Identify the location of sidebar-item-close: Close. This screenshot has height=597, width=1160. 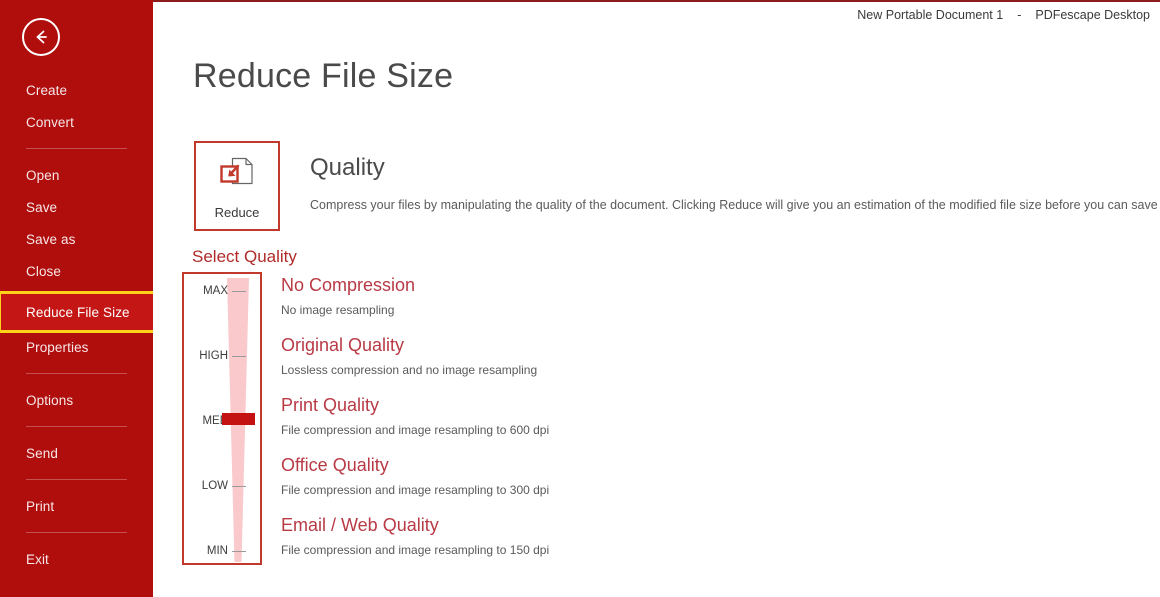
(76, 271).